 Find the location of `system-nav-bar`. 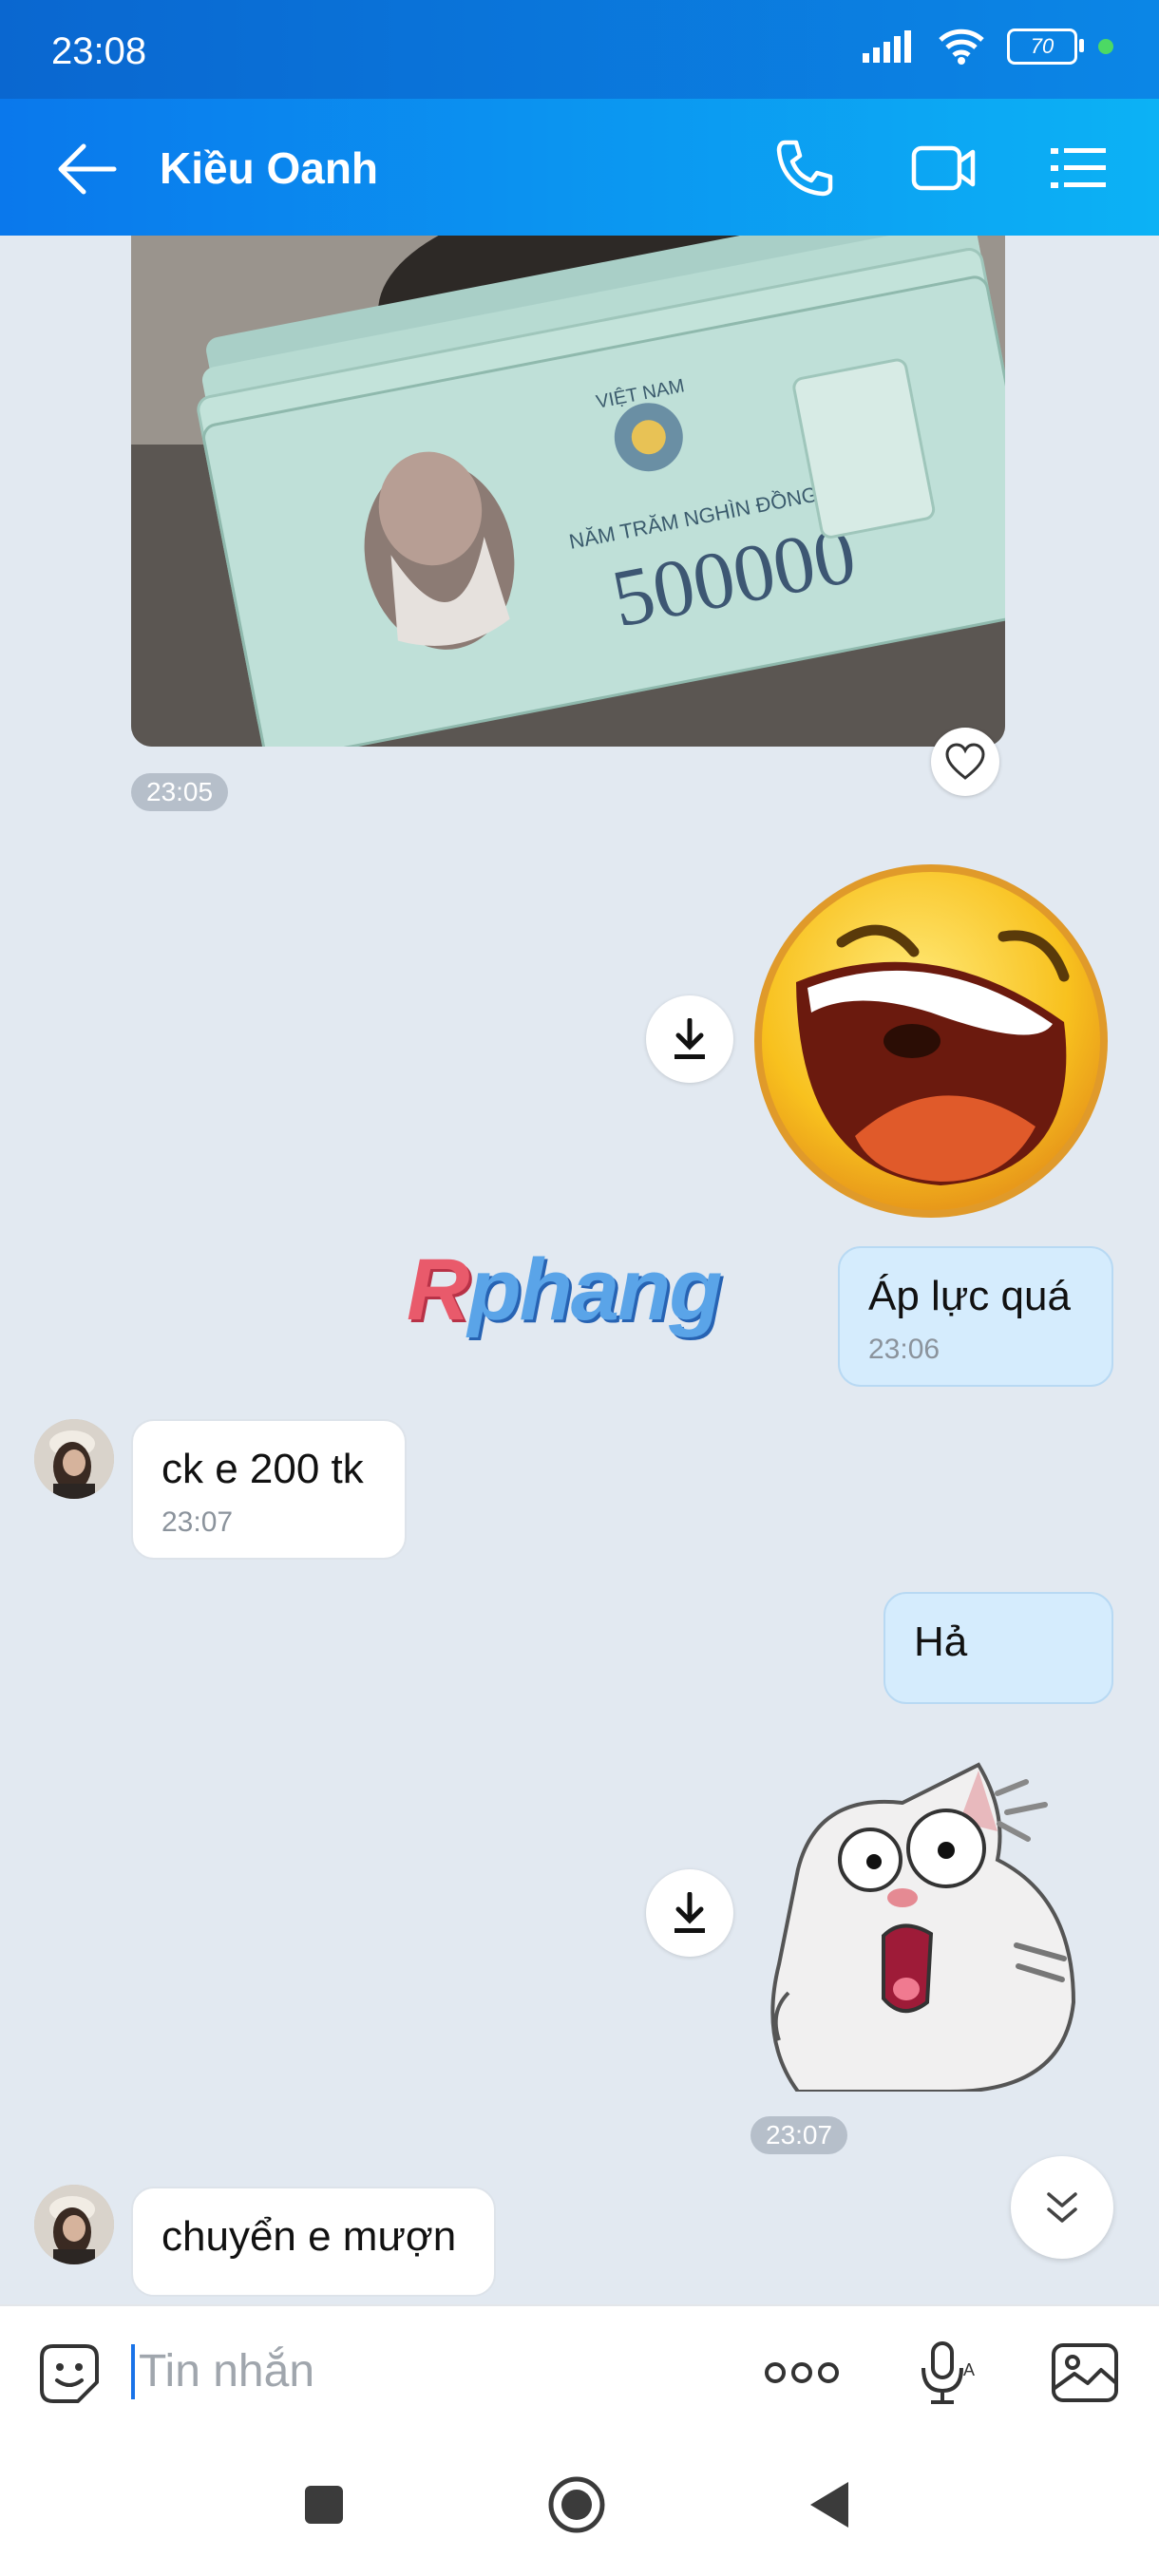

system-nav-bar is located at coordinates (579, 2502).